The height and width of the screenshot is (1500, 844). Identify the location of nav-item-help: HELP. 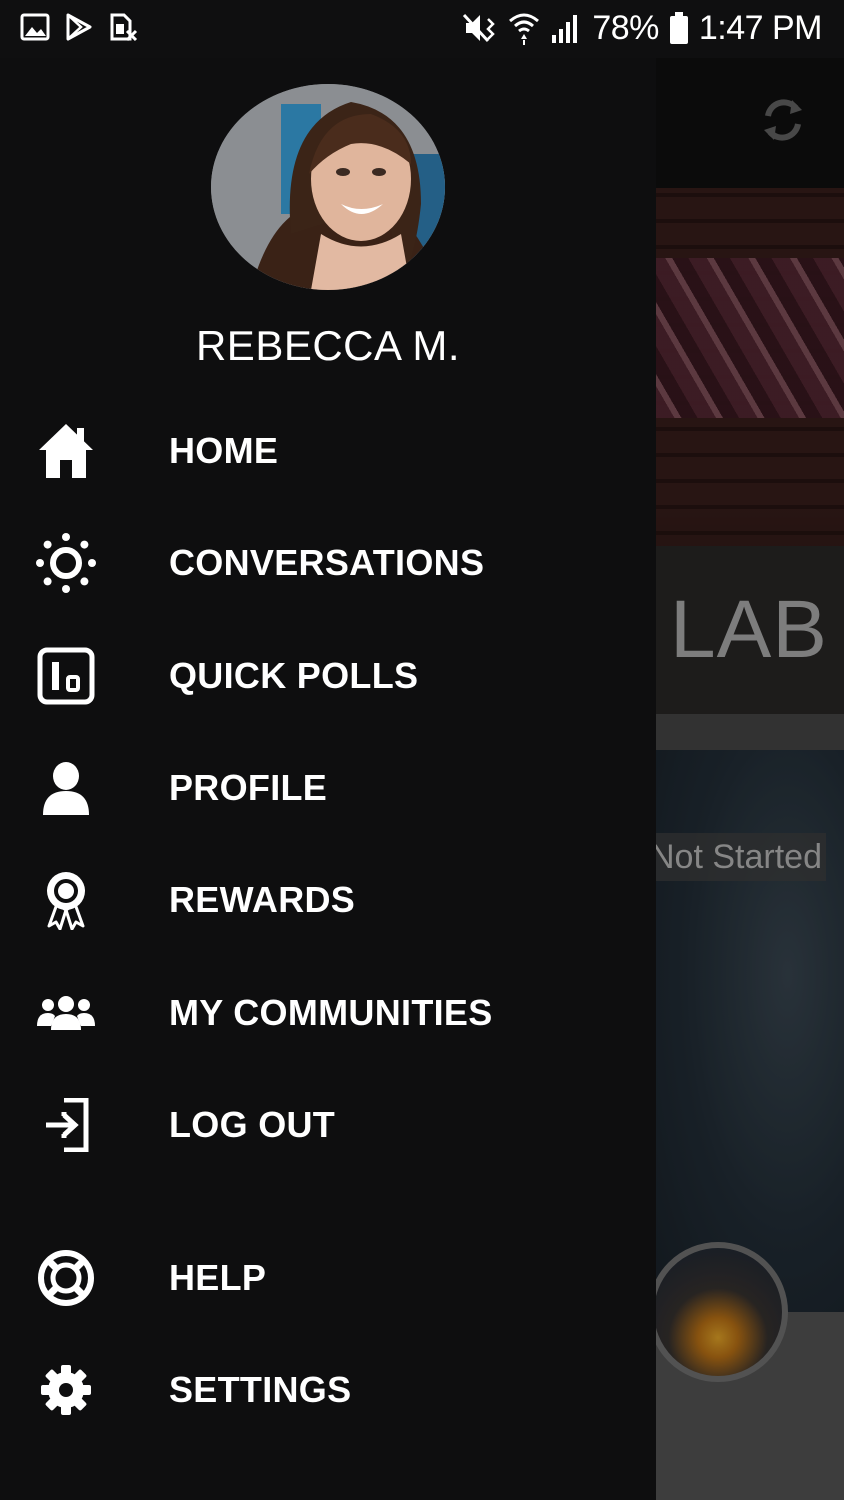
(328, 1278).